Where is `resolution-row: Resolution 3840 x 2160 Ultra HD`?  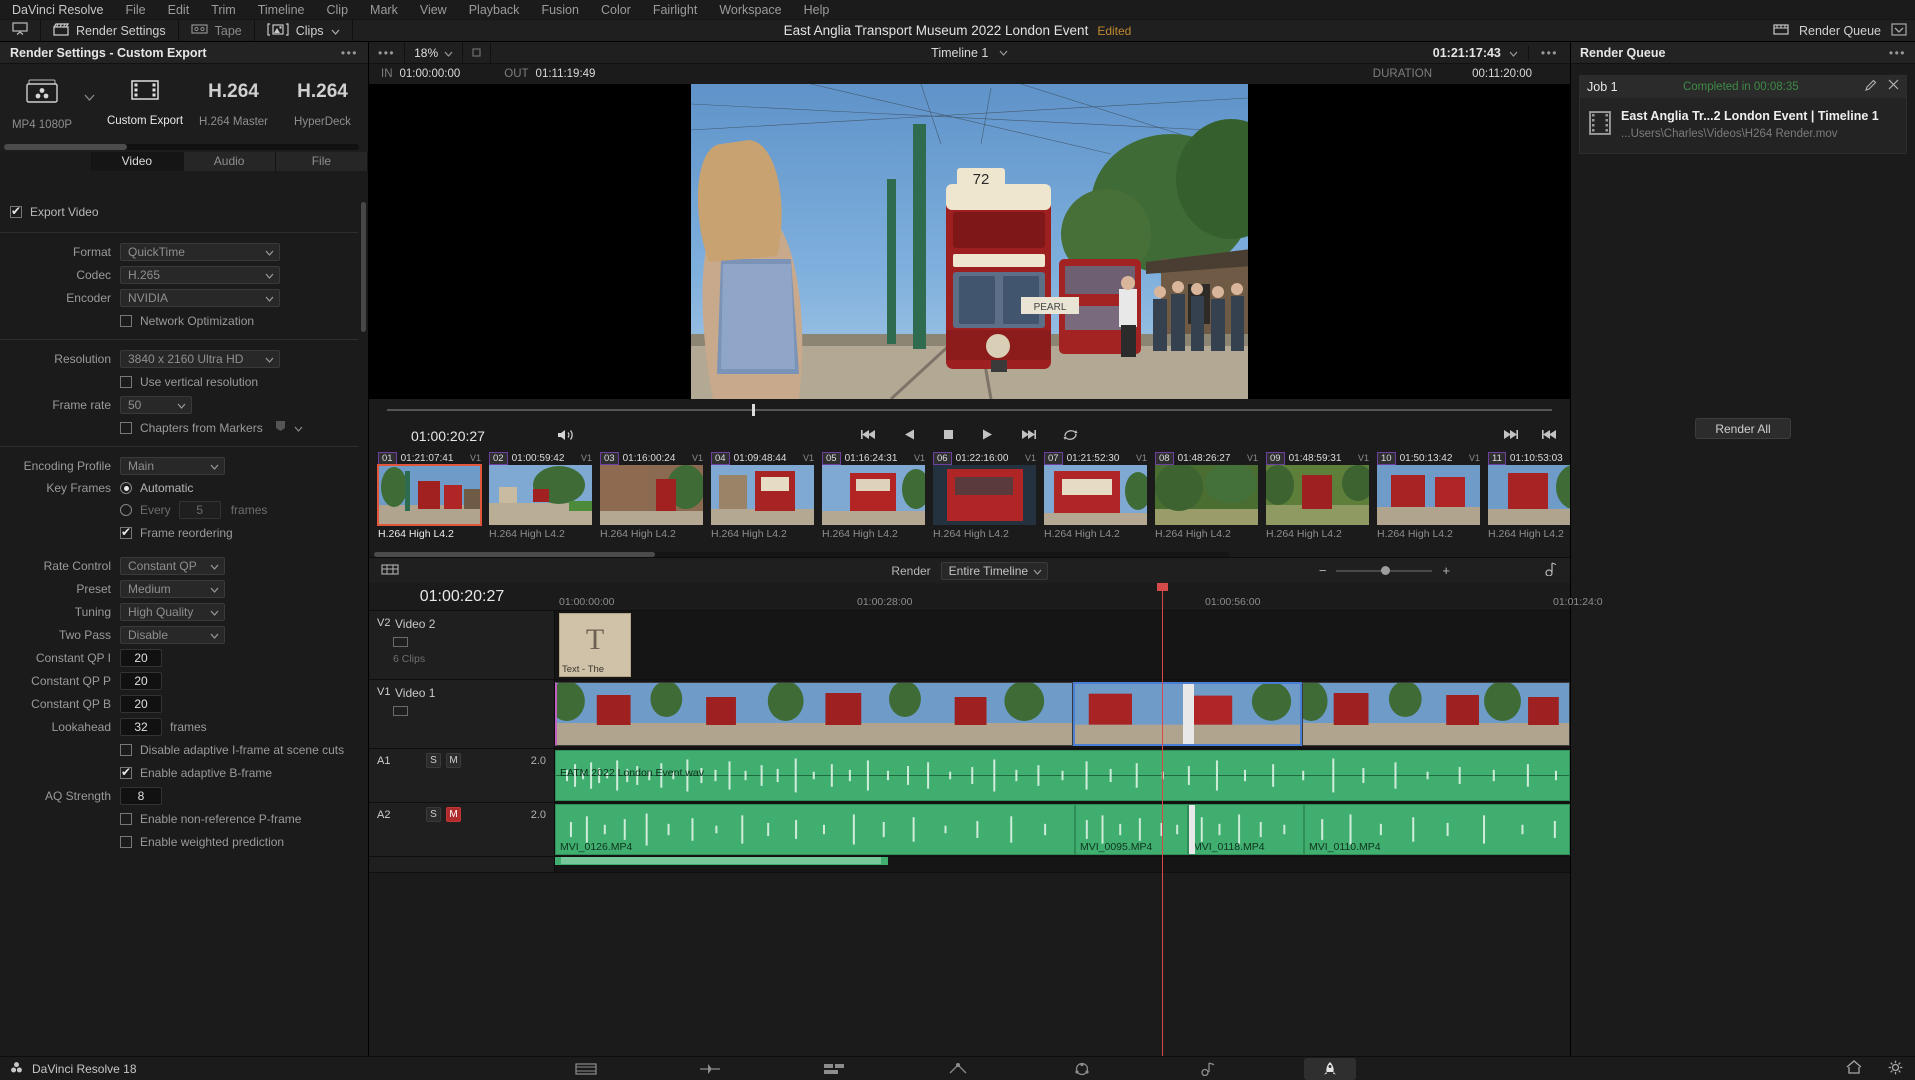
resolution-row: Resolution 3840 x 2160 Ultra HD is located at coordinates (184, 358).